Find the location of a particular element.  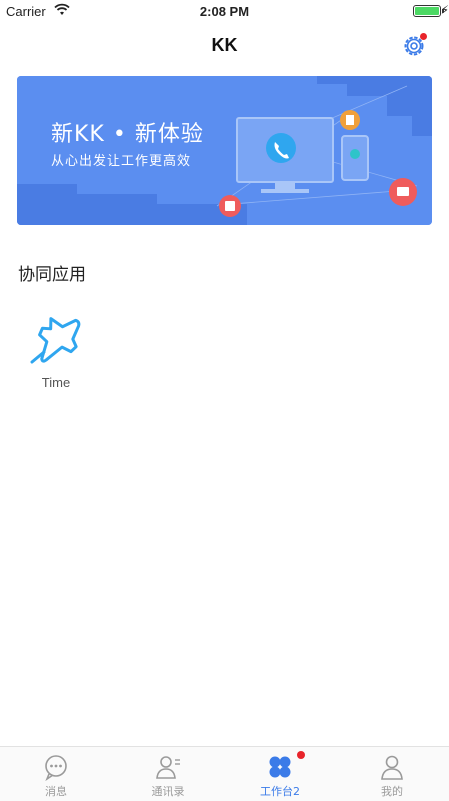

tab-profile: 我的 is located at coordinates (392, 774).